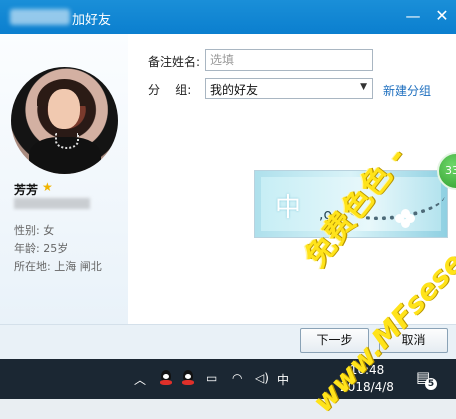  I want to click on group-select: 我的好友 ▼, so click(289, 88).